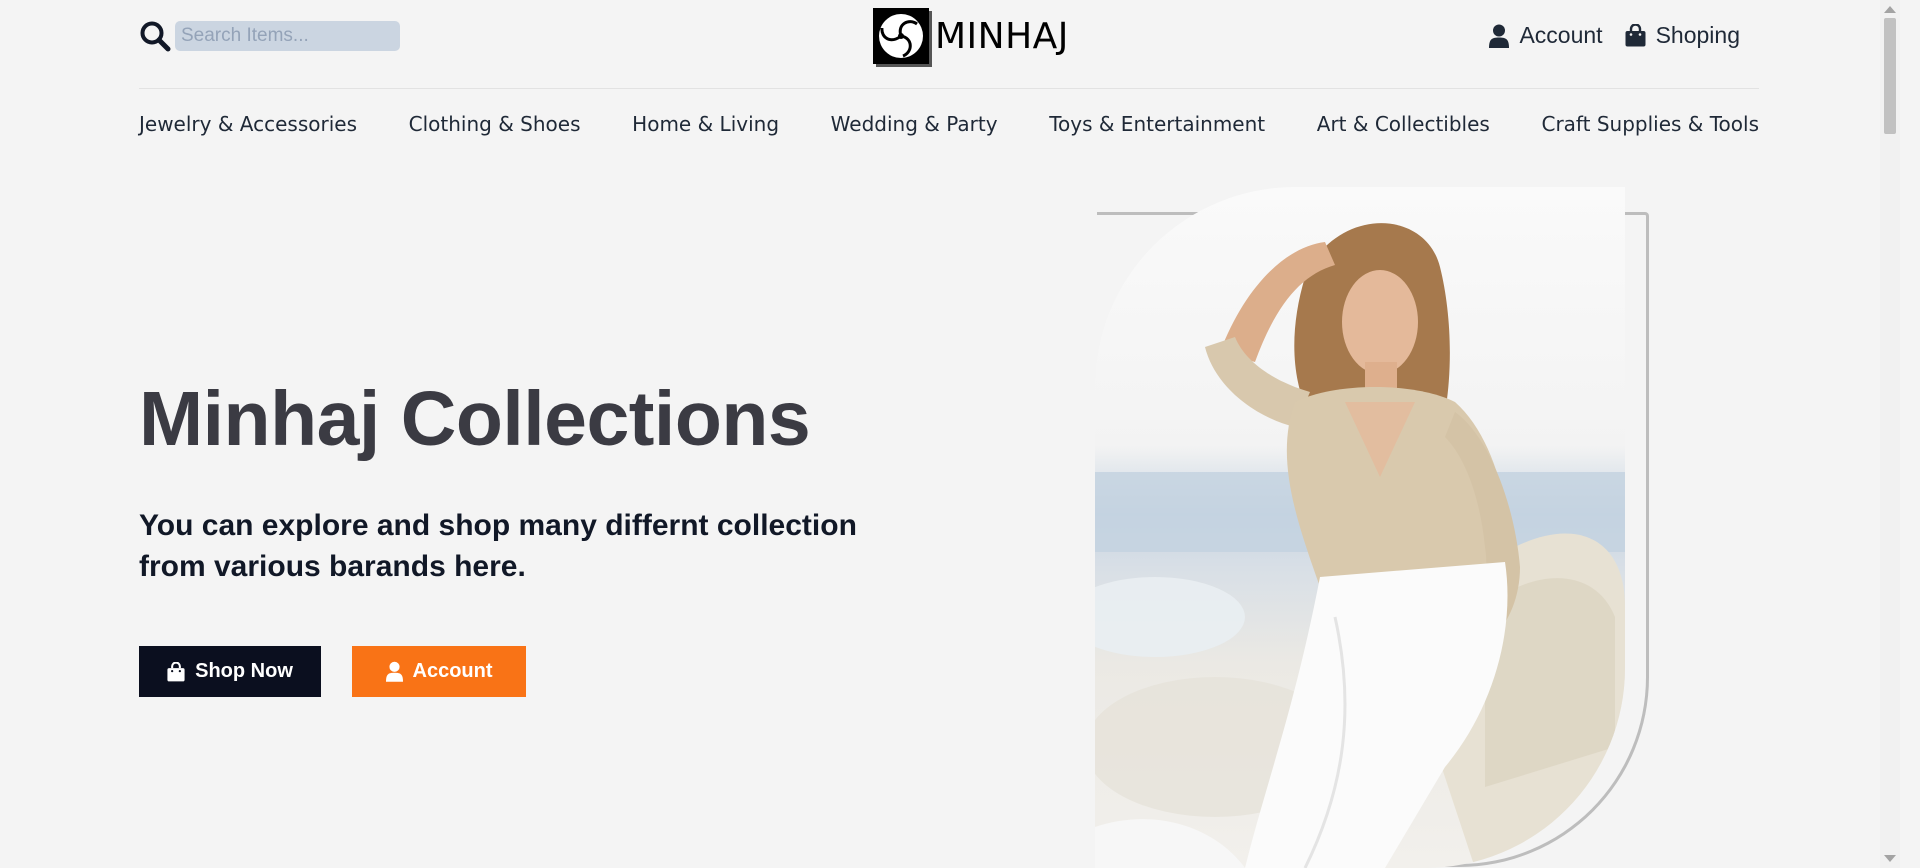 This screenshot has height=868, width=1920. What do you see at coordinates (1002, 36) in the screenshot?
I see `logo-text: MINHAJ` at bounding box center [1002, 36].